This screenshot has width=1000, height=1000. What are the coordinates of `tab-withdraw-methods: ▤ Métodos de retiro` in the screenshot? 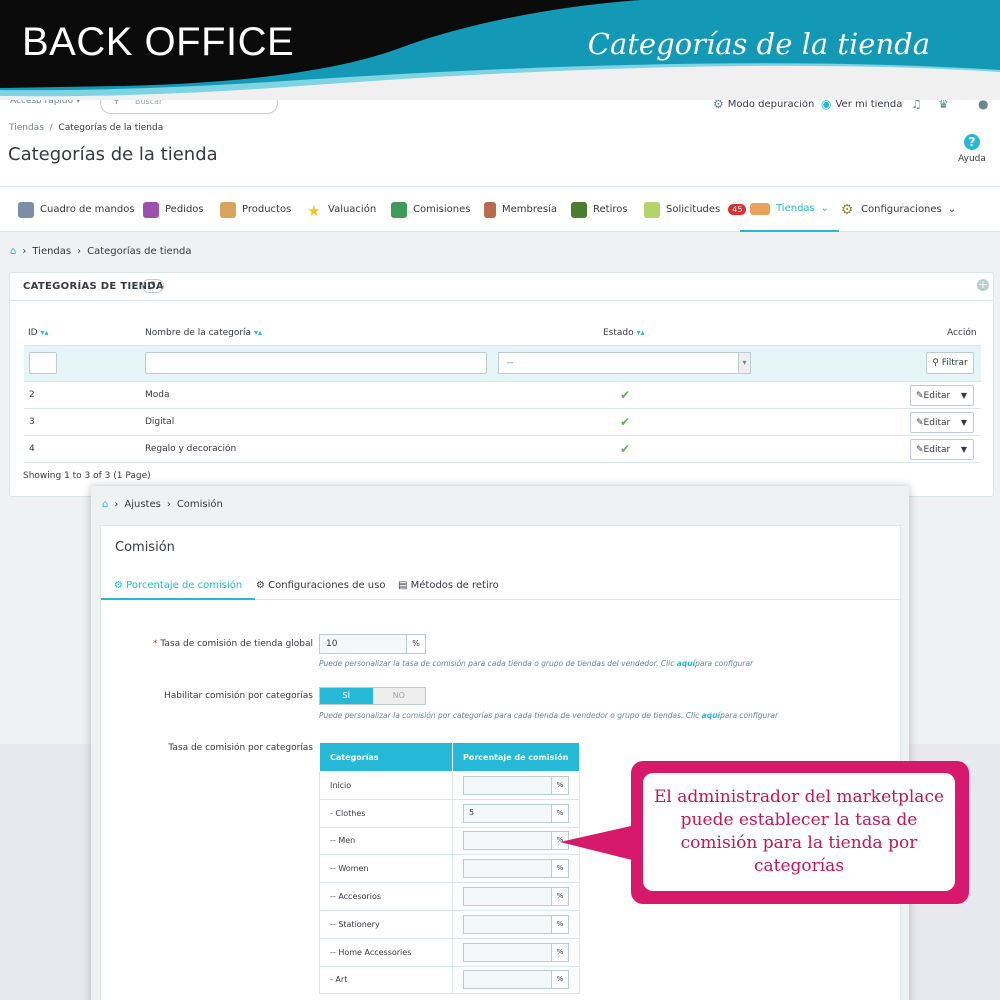 It's located at (448, 585).